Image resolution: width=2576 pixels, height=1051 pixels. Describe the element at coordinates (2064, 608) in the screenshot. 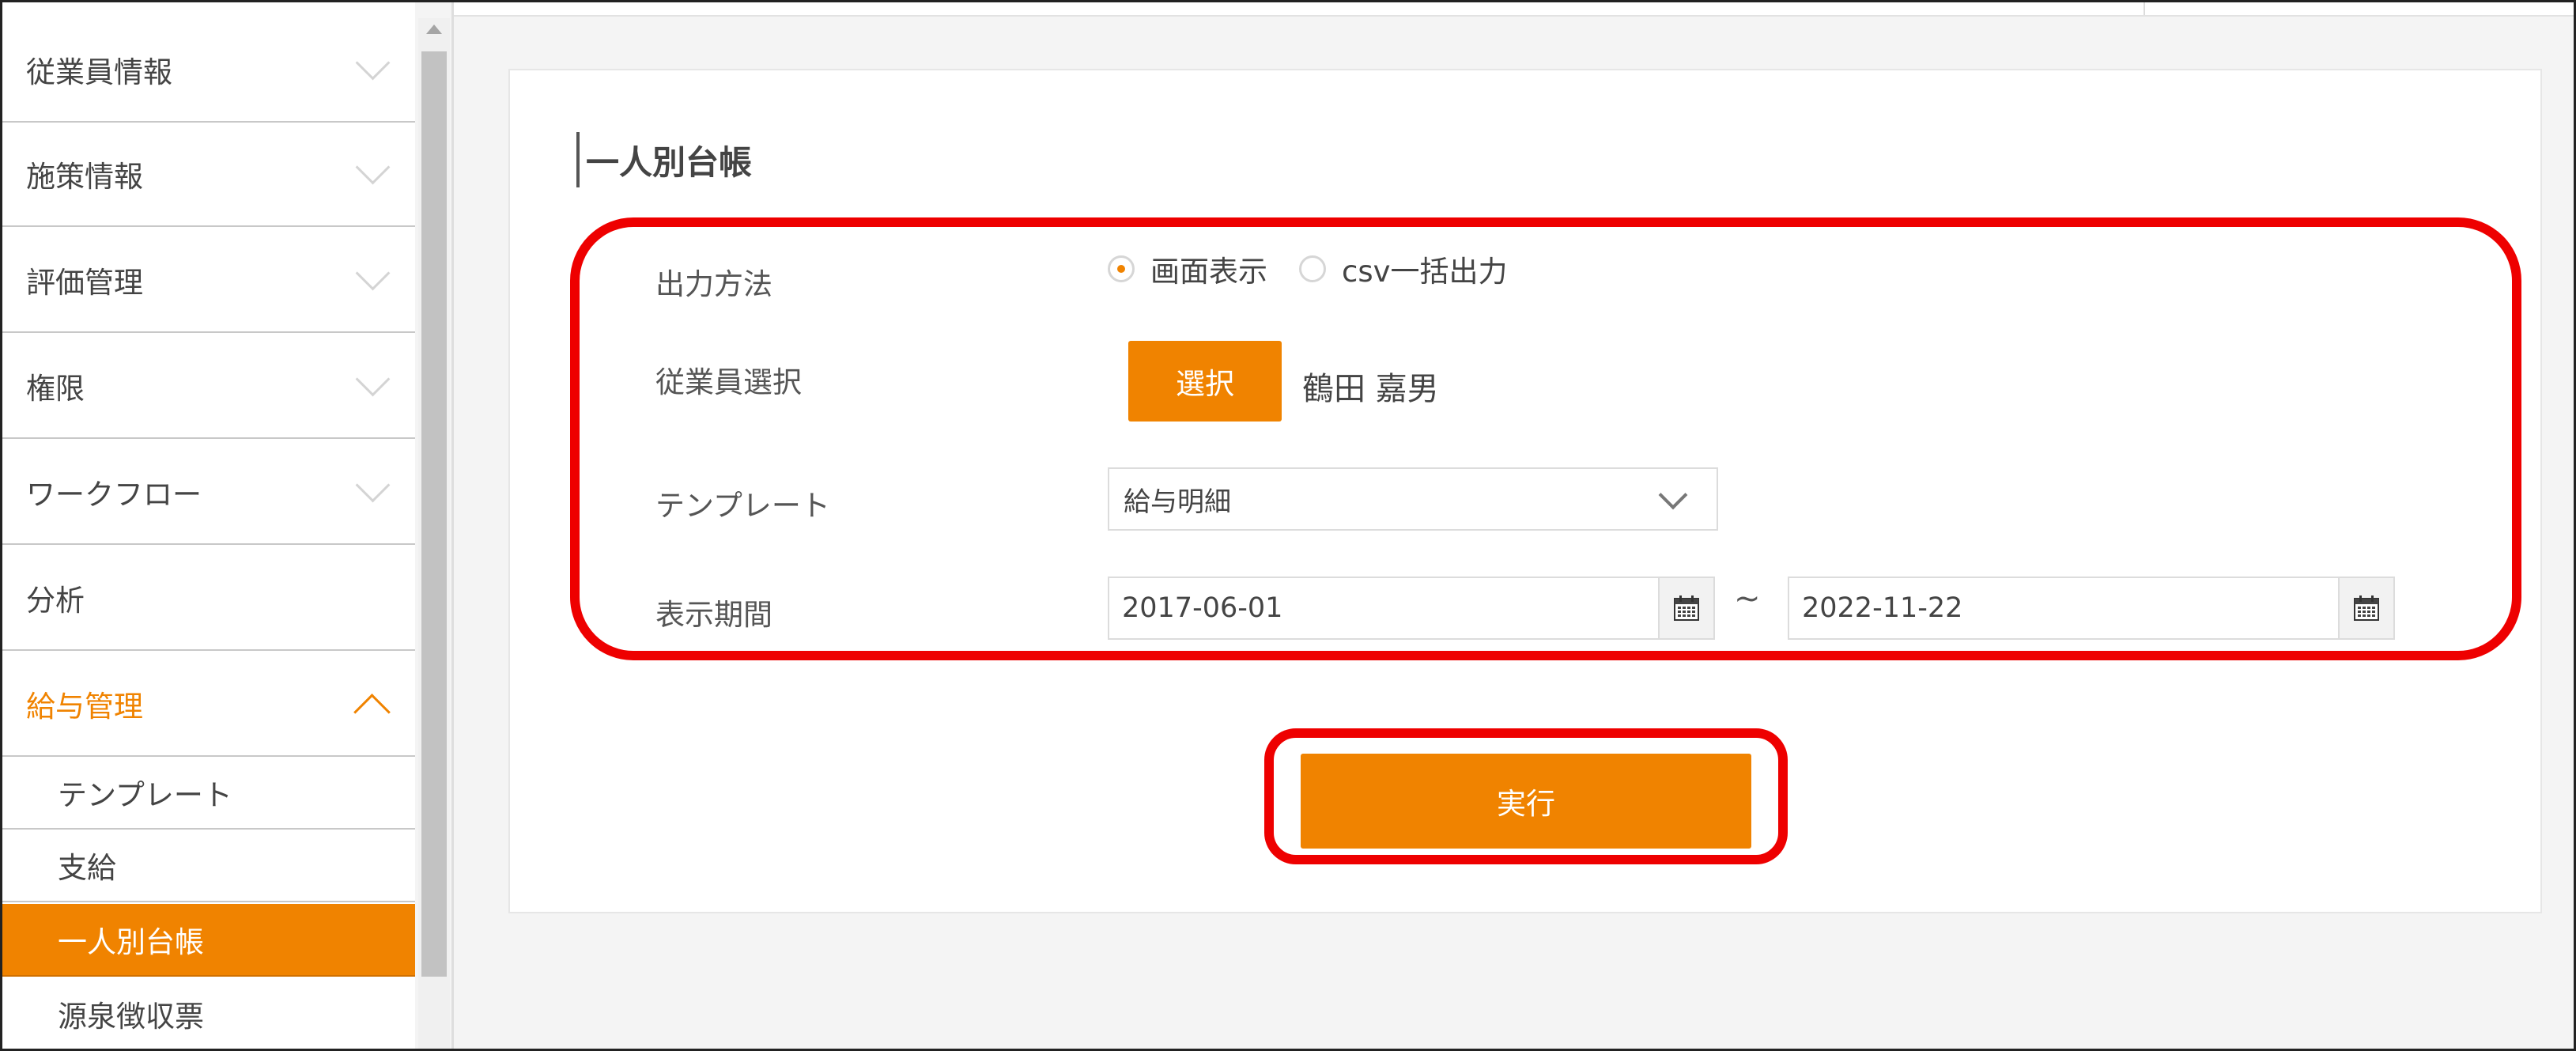

I see `end-date-input: 2022-11-22` at that location.